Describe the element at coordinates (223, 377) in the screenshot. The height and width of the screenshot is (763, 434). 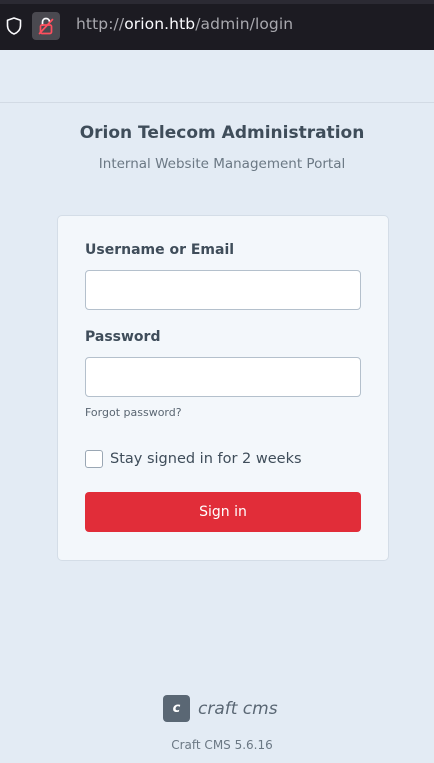
I see `password-input` at that location.